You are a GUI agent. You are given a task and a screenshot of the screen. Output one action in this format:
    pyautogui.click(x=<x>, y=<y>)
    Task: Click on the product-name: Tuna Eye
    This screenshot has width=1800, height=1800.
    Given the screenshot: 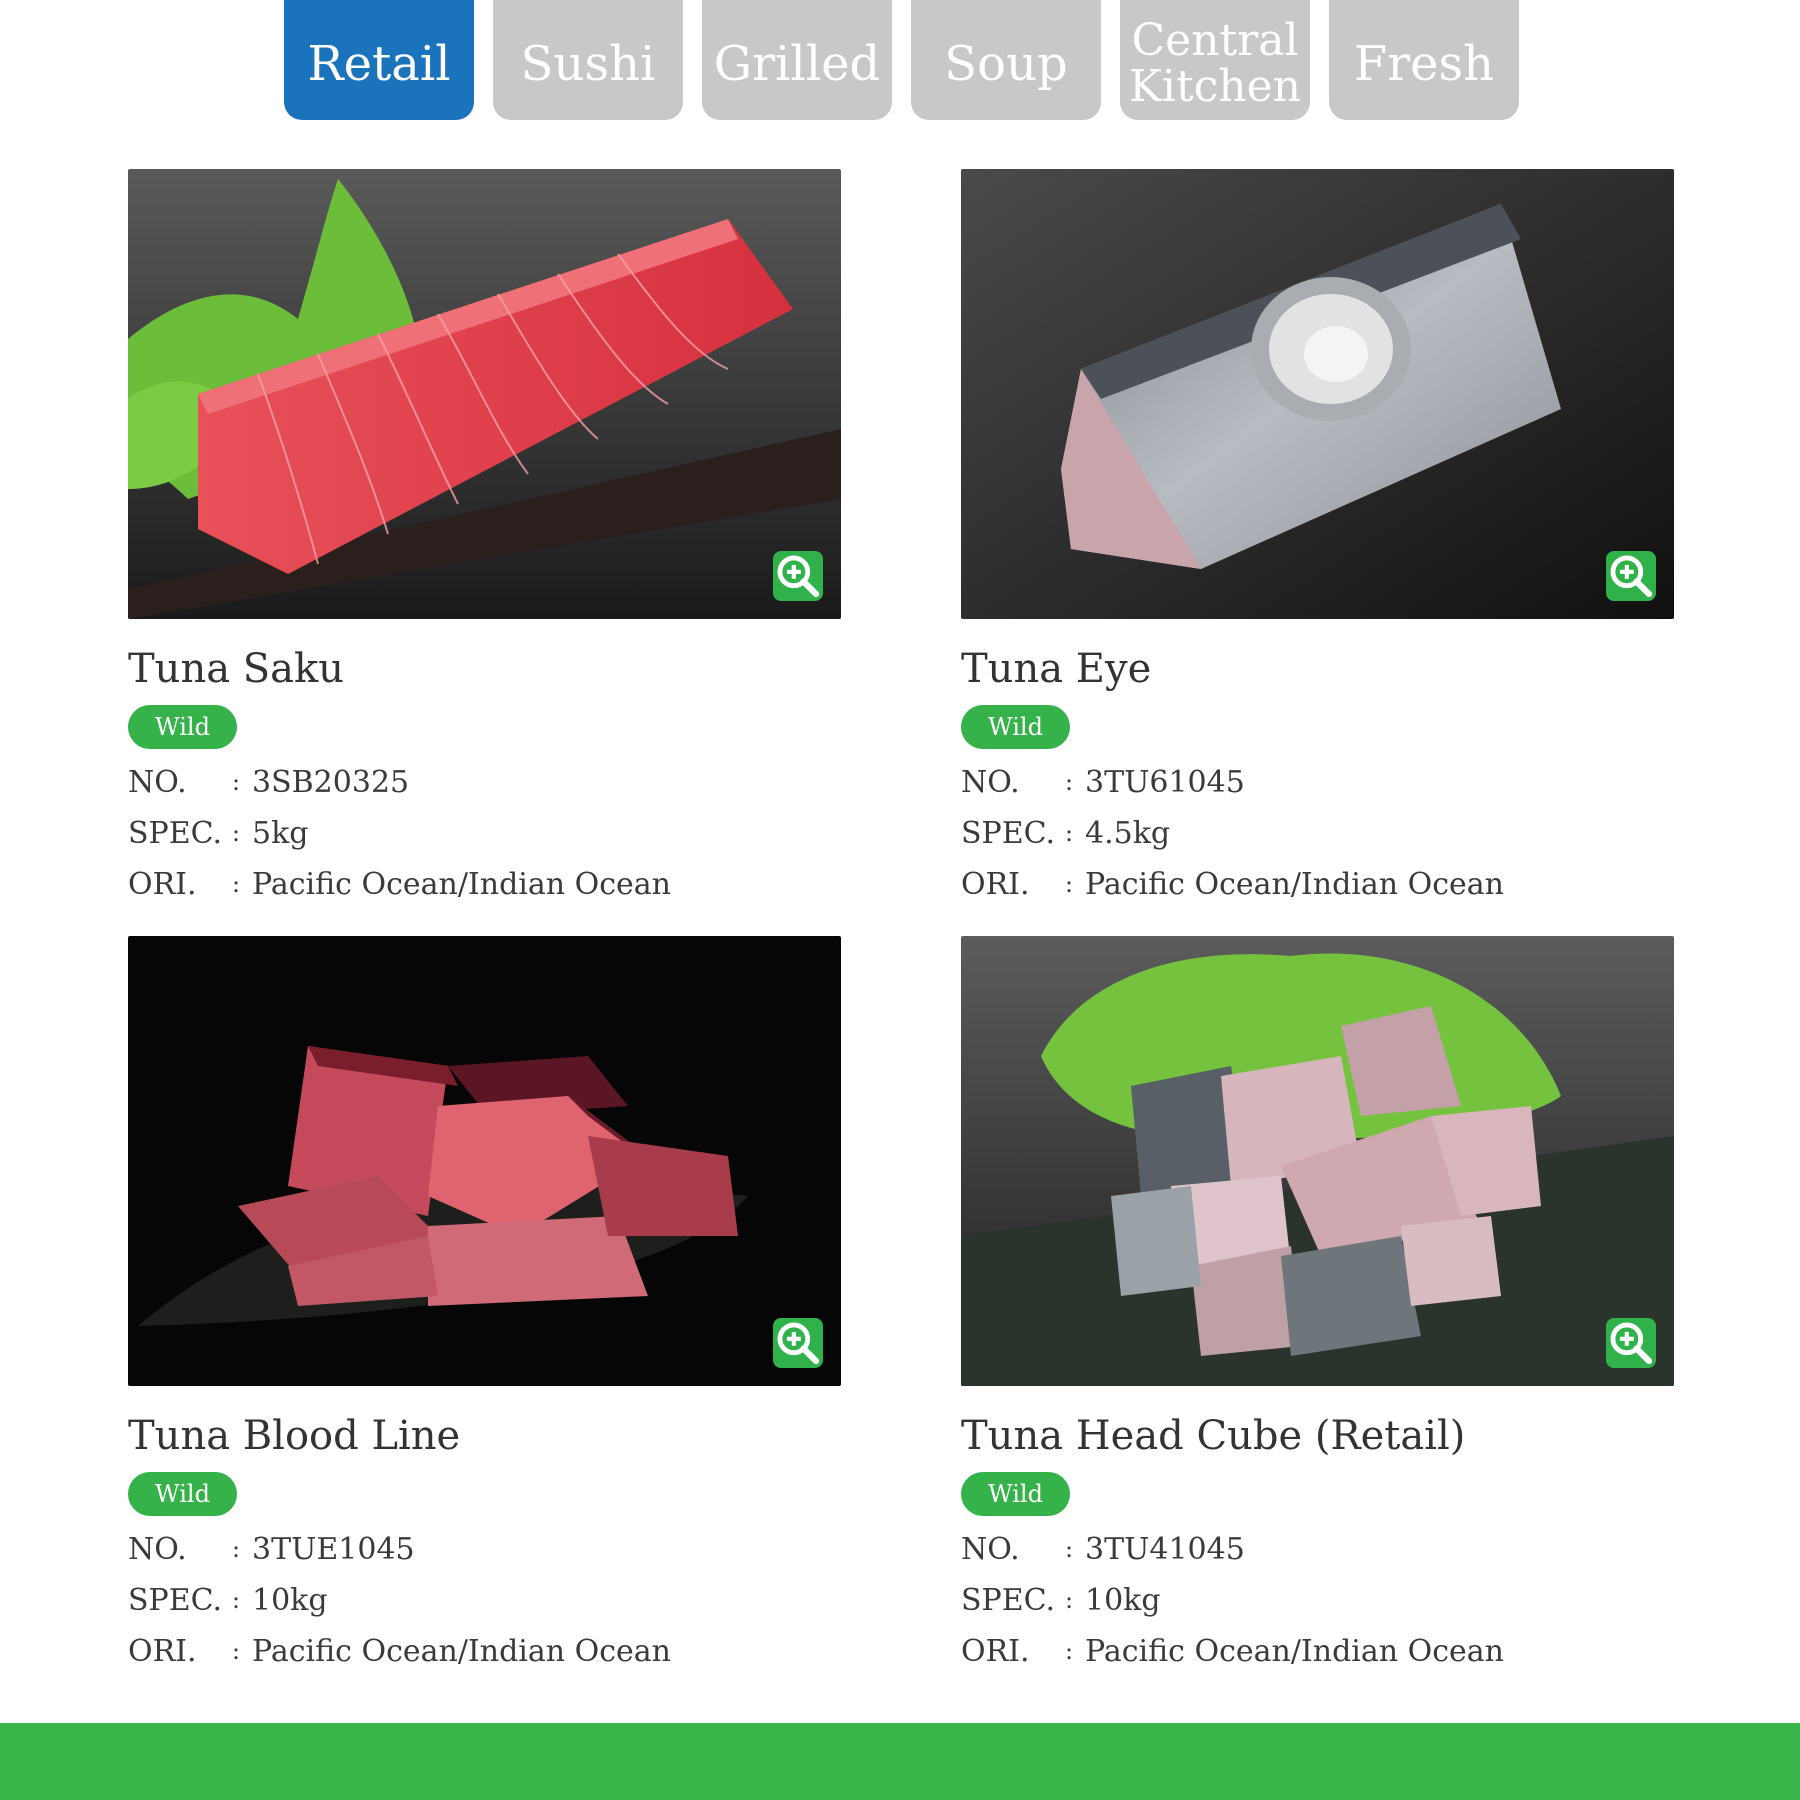 What is the action you would take?
    pyautogui.click(x=1317, y=669)
    